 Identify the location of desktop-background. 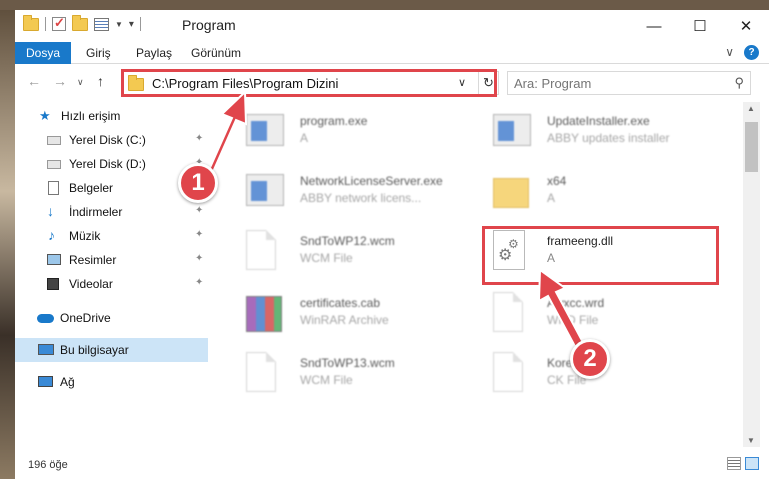
(7, 239).